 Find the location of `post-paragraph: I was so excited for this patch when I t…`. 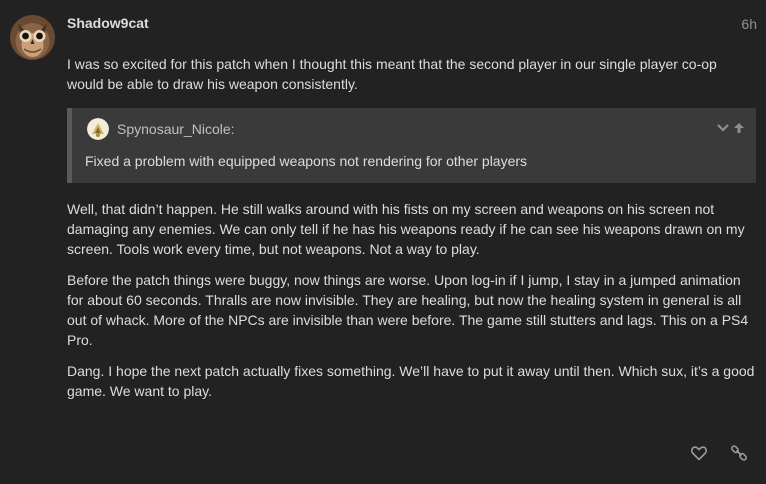

post-paragraph: I was so excited for this patch when I t… is located at coordinates (392, 74).